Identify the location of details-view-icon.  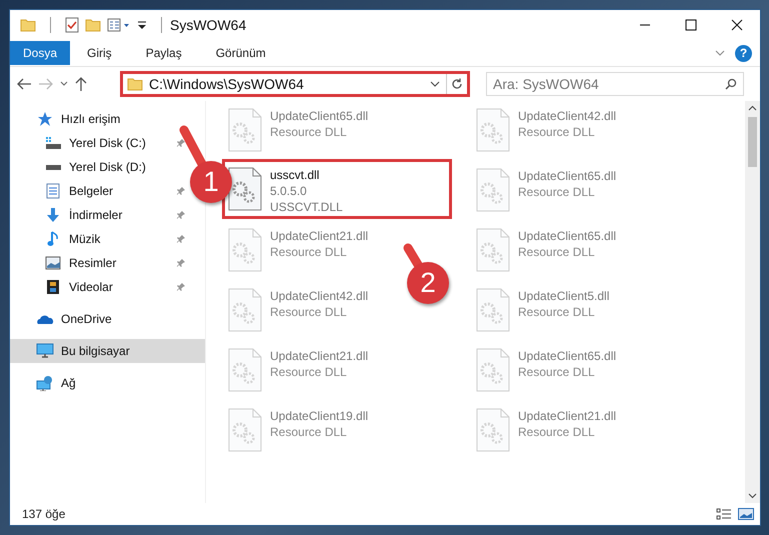
(724, 514).